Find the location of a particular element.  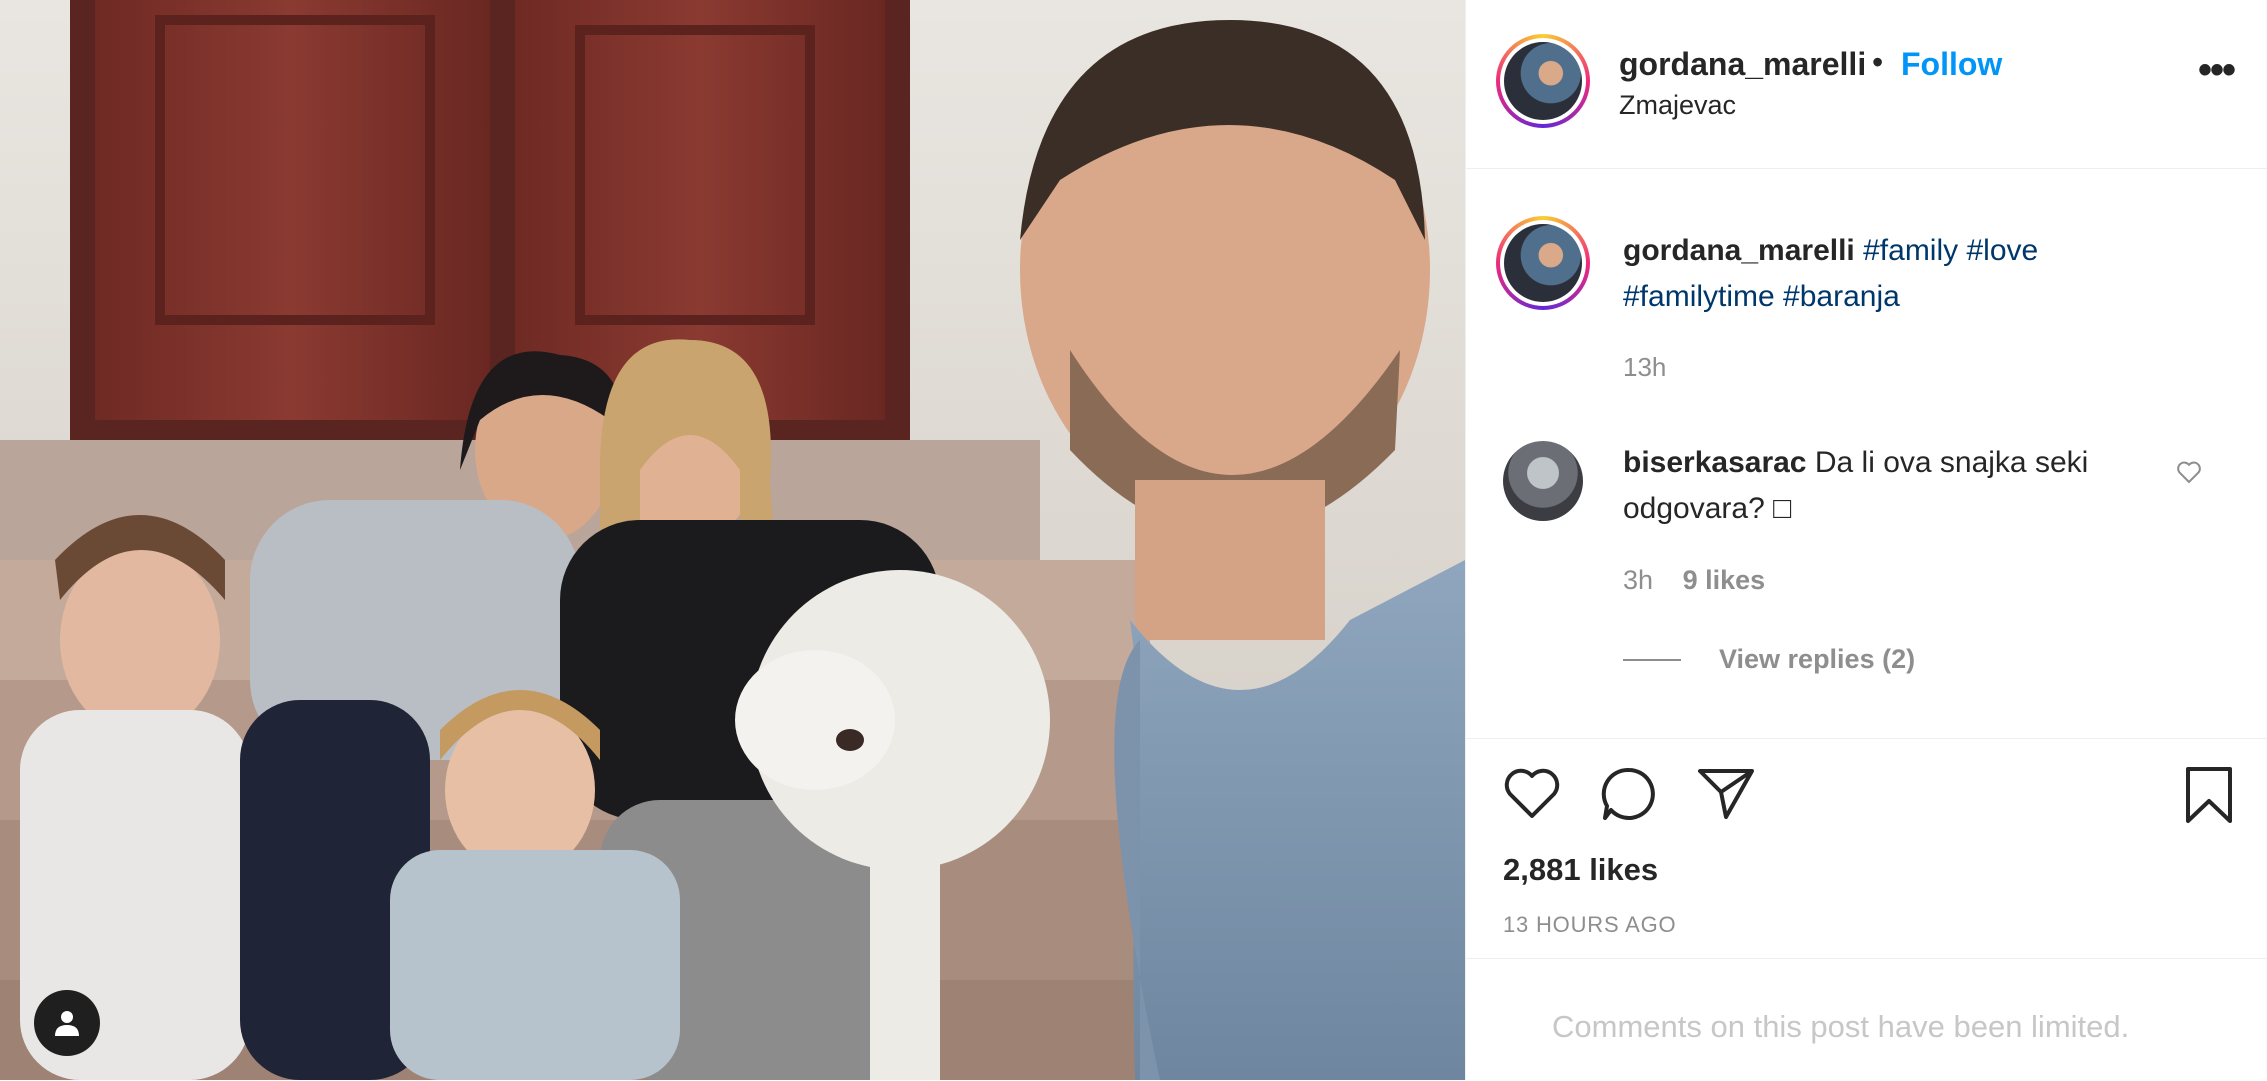

hashtag-link: #baranja is located at coordinates (1841, 296).